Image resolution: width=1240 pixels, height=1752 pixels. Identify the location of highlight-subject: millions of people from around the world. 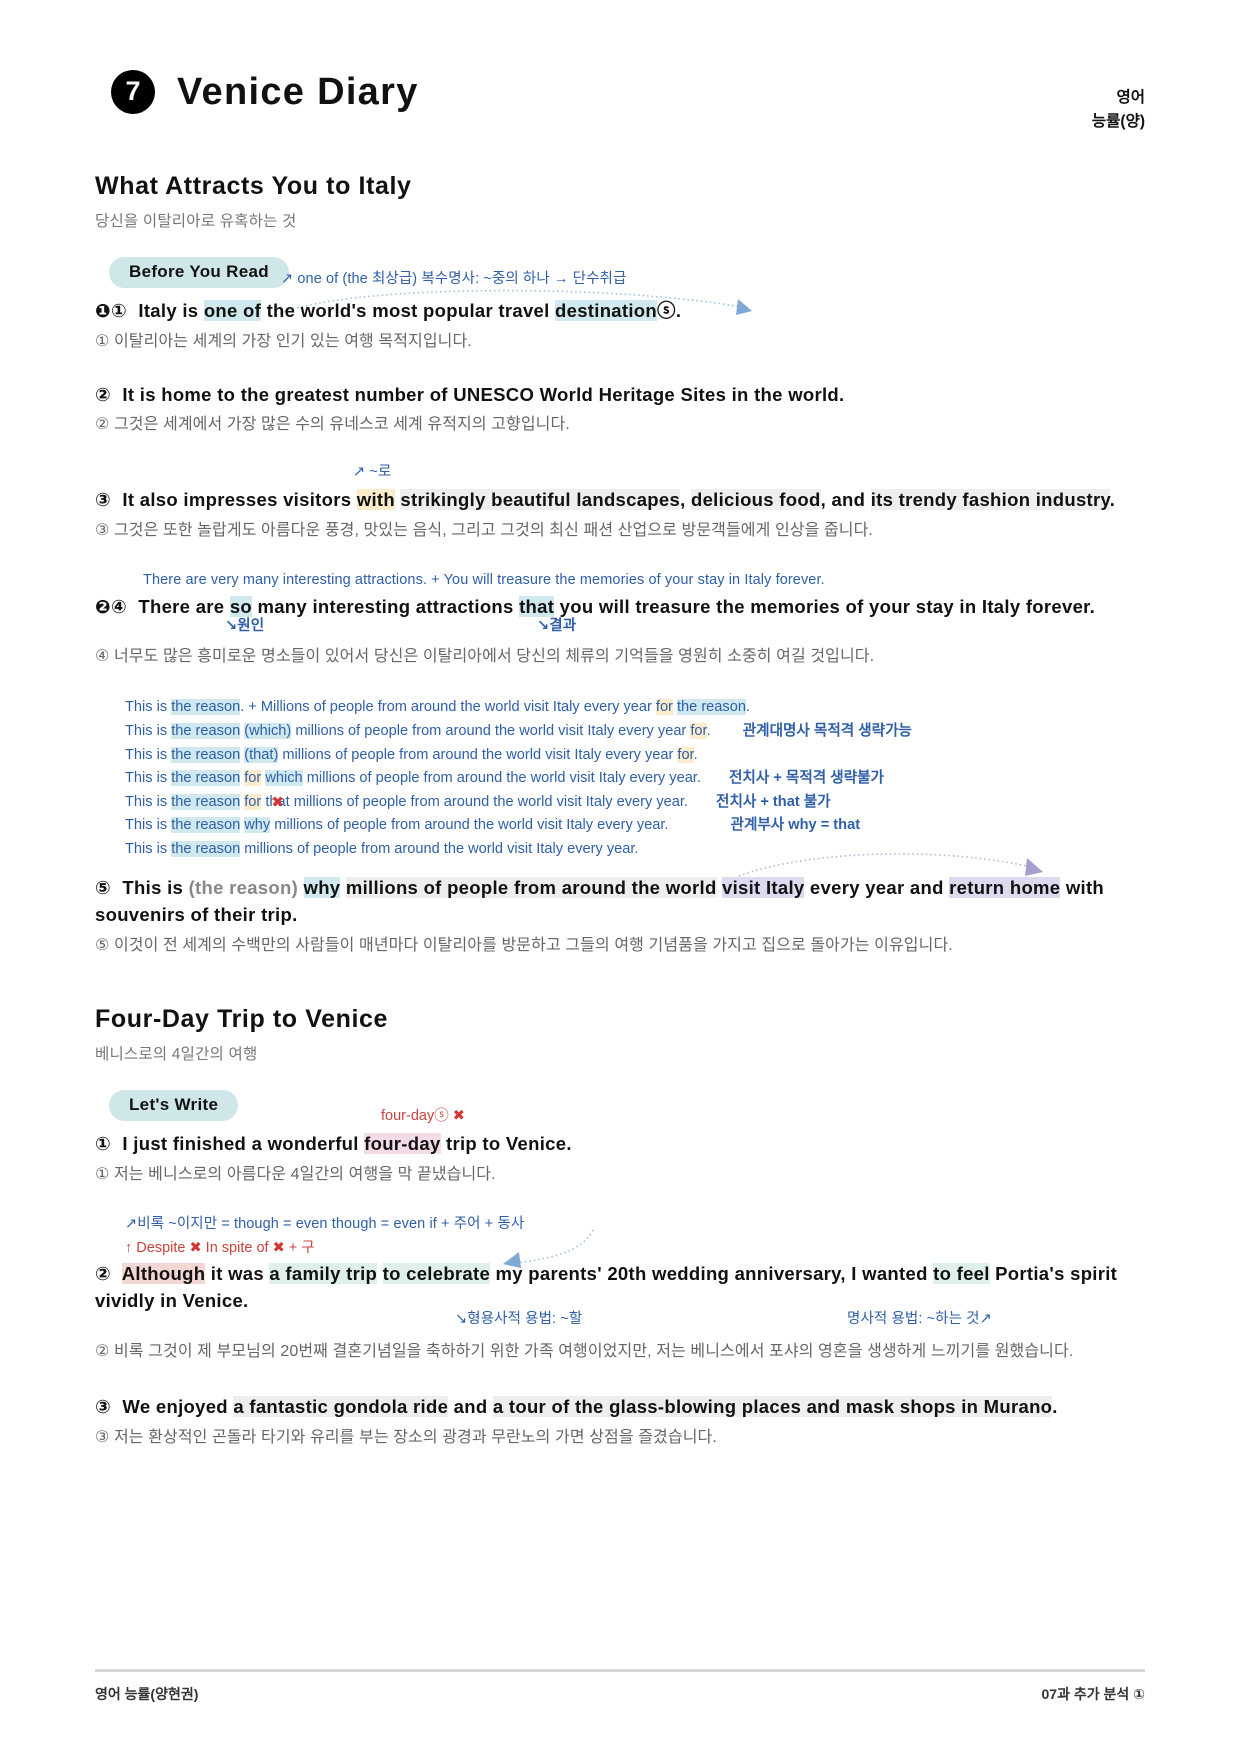
(531, 887).